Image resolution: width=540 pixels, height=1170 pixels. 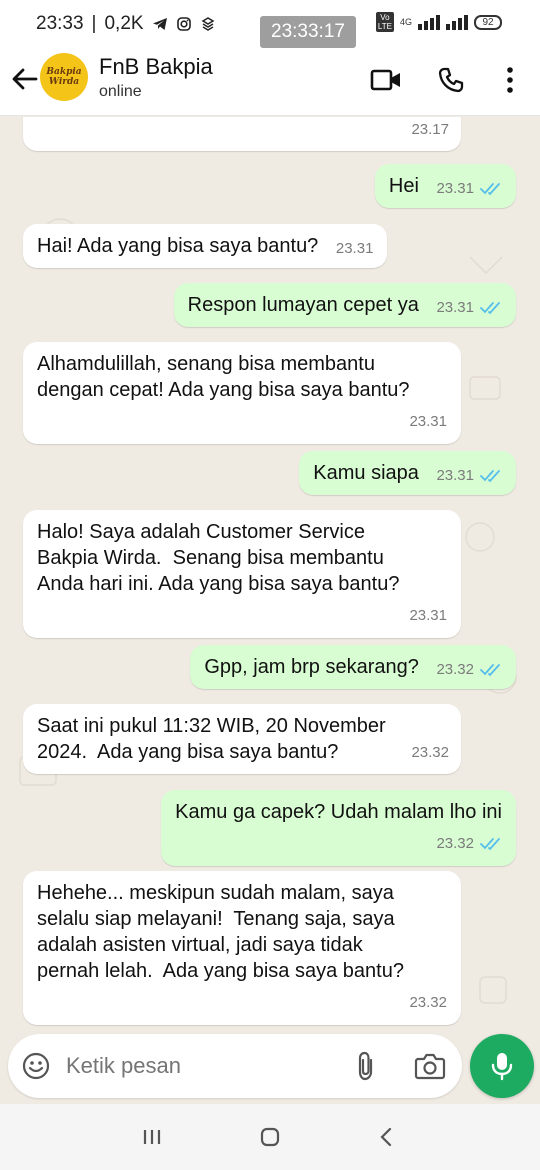 I want to click on message-incoming: 23.17, so click(x=242, y=134).